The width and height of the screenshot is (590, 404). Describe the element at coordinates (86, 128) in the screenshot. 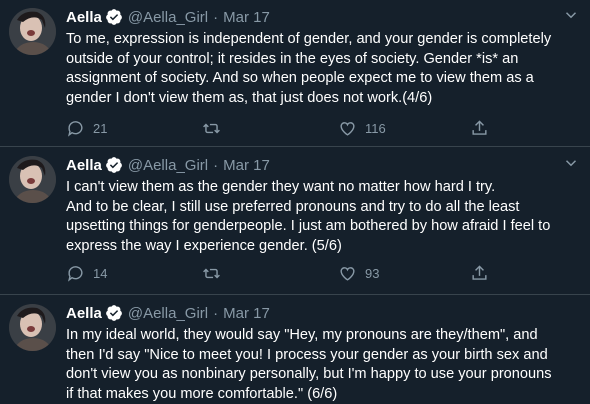

I see `reply-button: 21` at that location.